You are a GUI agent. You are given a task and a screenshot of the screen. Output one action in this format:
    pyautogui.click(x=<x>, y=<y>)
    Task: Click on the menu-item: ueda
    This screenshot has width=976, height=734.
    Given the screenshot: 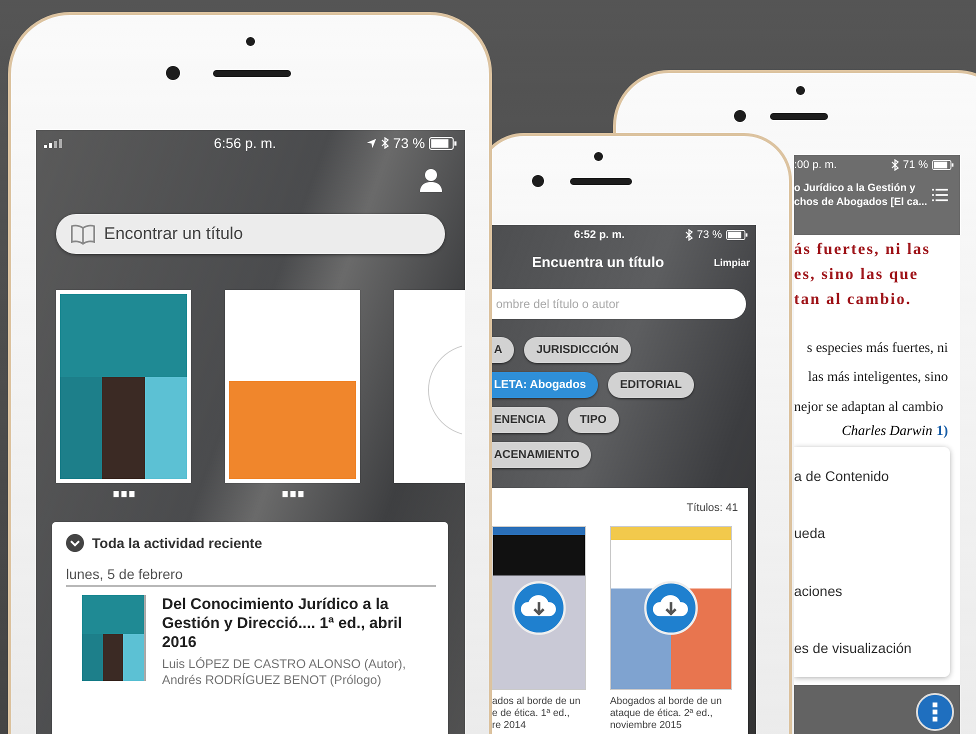 What is the action you would take?
    pyautogui.click(x=872, y=533)
    